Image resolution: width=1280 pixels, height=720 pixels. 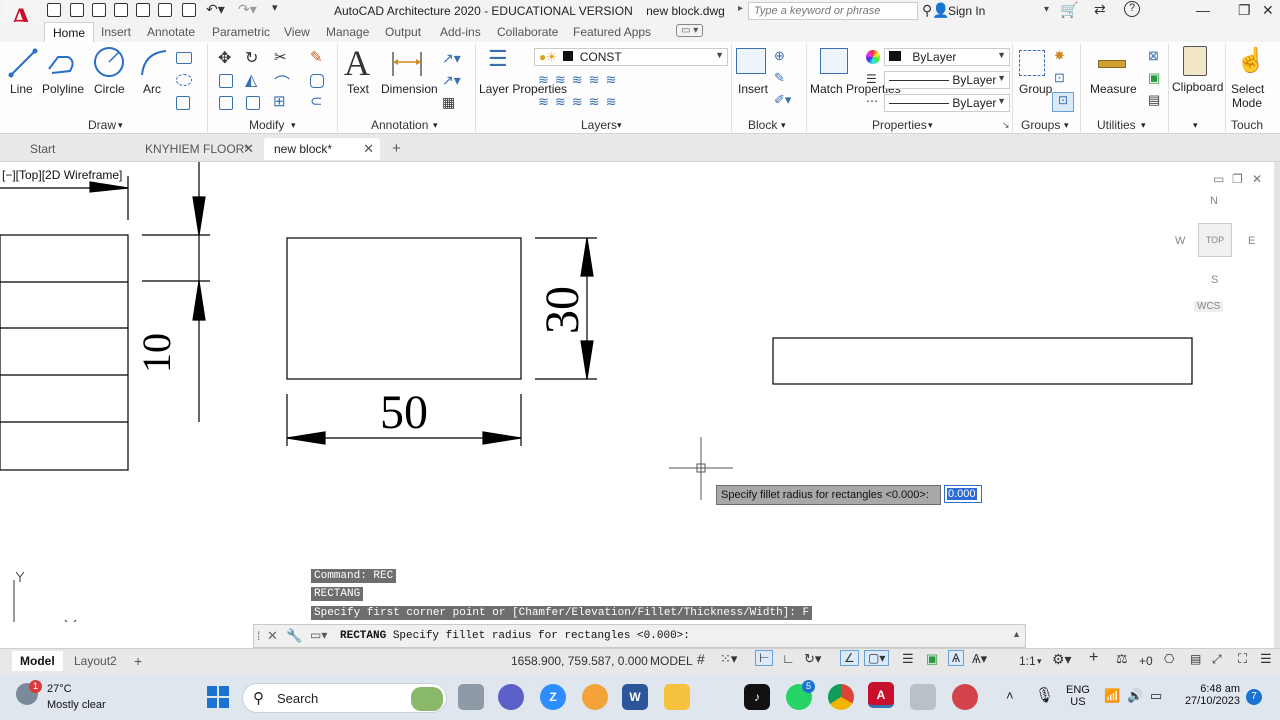 What do you see at coordinates (966, 11) in the screenshot?
I see `sign-in-link: Sign In` at bounding box center [966, 11].